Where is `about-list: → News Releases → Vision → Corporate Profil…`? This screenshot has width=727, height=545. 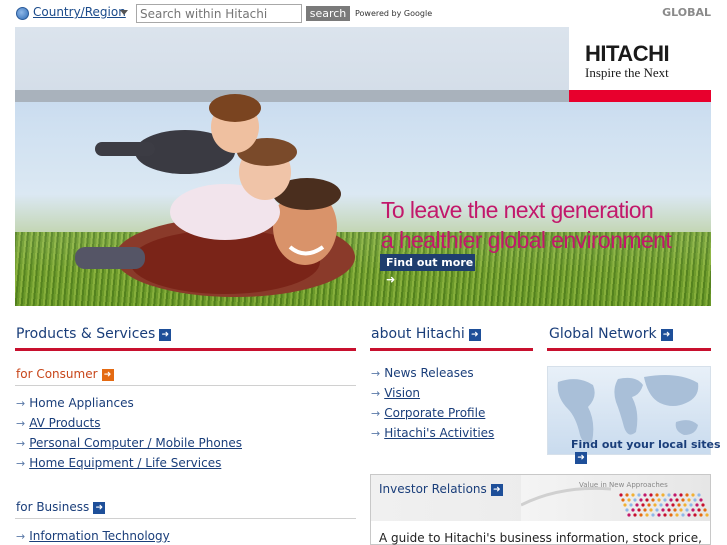 about-list: → News Releases → Vision → Corporate Profil… is located at coordinates (432, 406).